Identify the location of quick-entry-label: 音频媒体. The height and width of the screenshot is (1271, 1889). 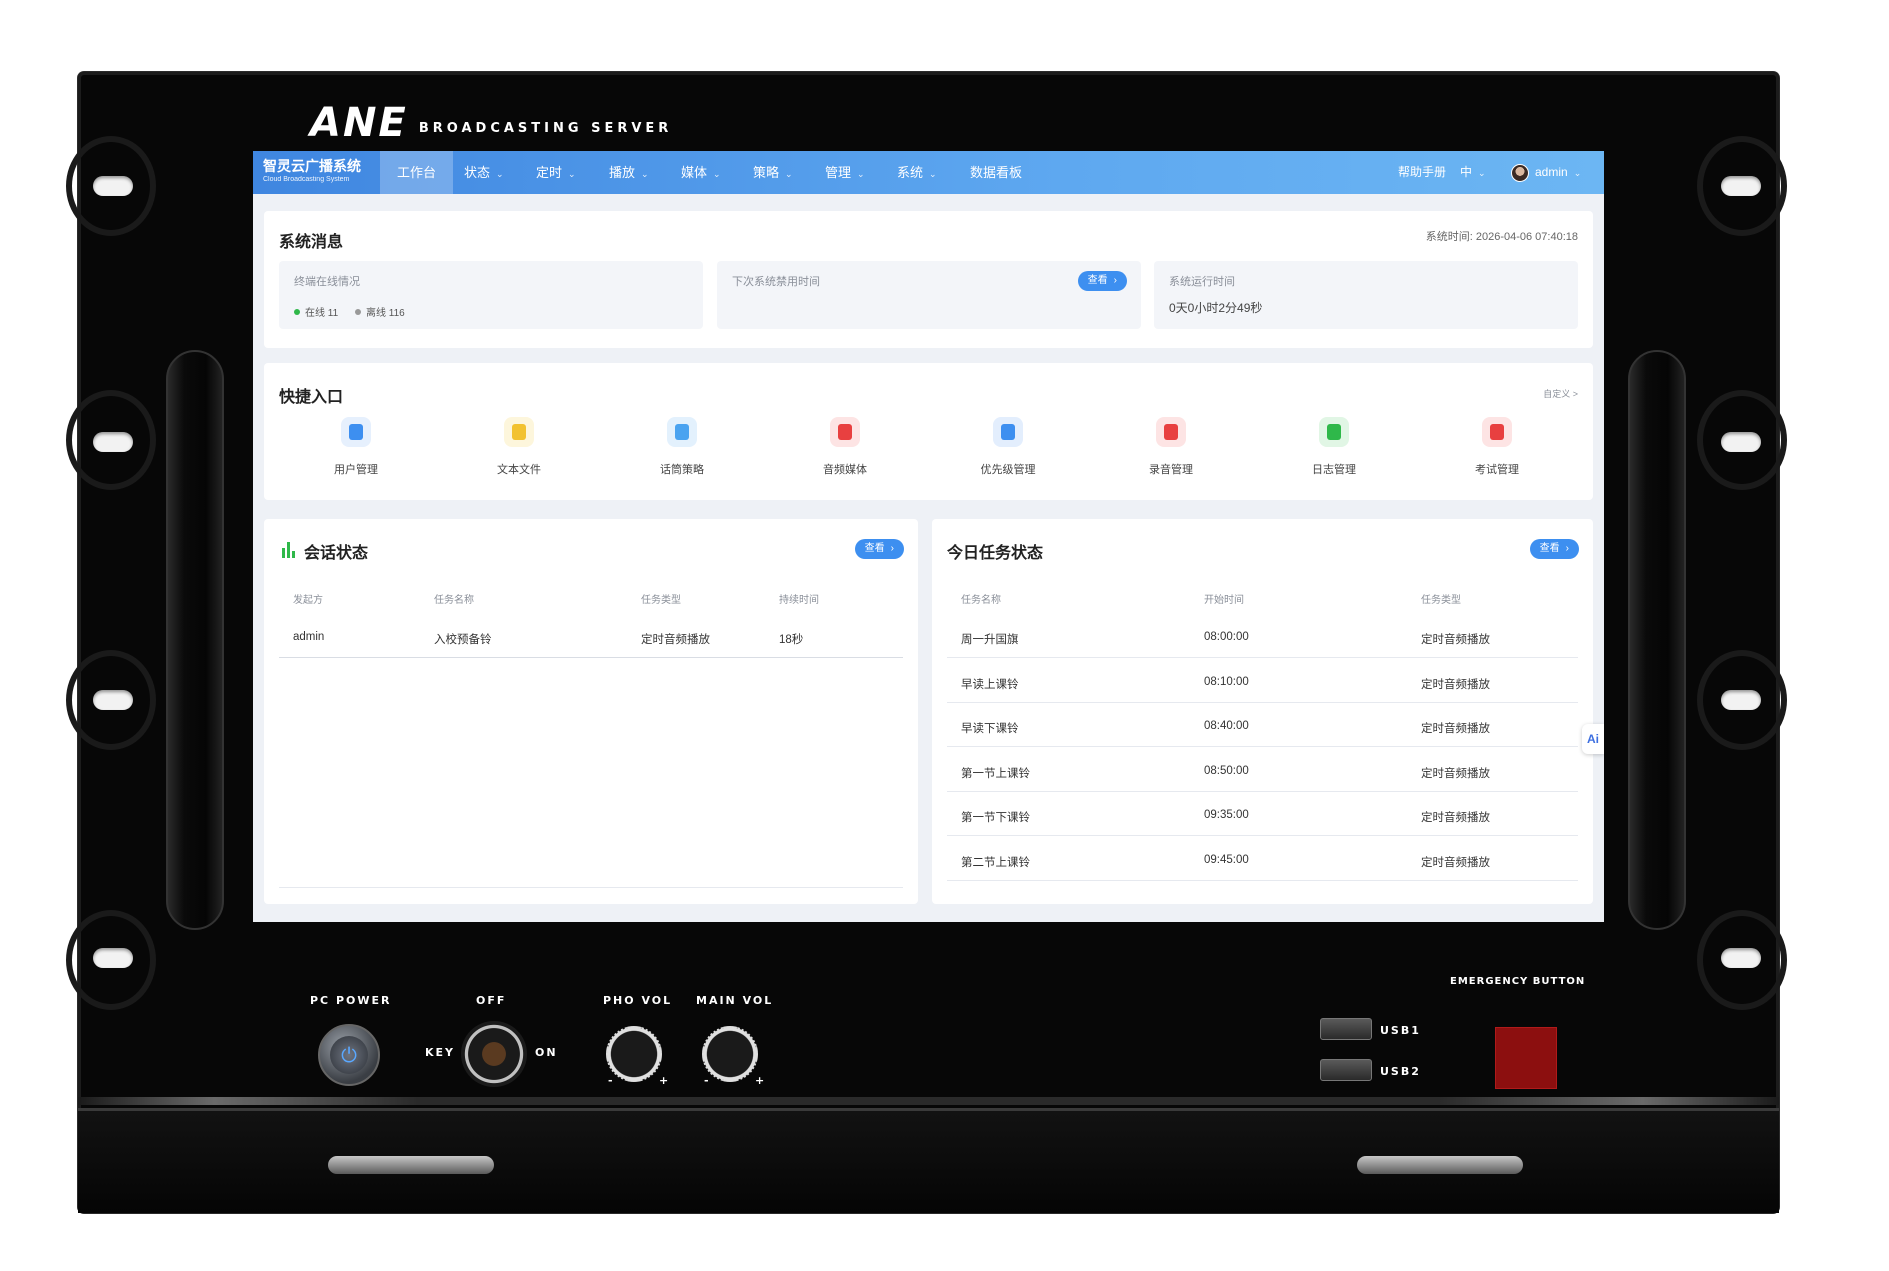
(845, 470).